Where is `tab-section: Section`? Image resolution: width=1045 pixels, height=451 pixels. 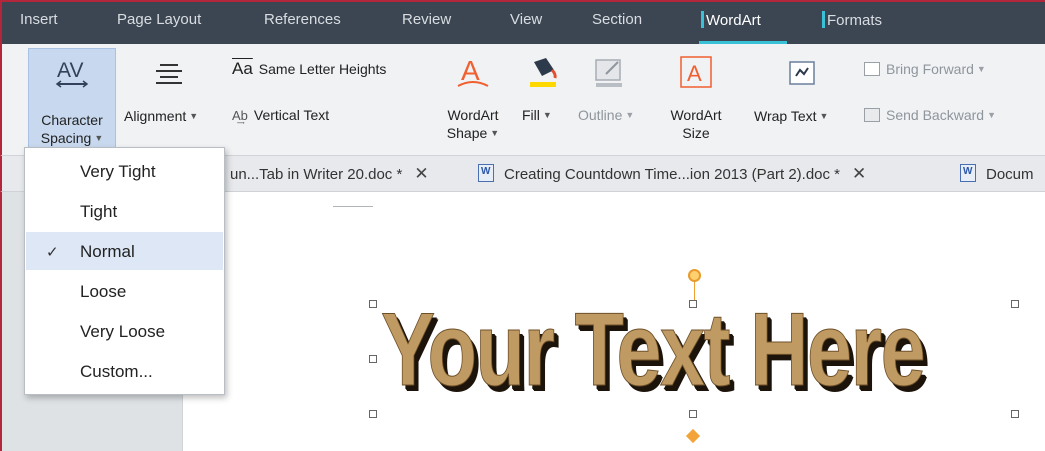 tab-section: Section is located at coordinates (617, 19).